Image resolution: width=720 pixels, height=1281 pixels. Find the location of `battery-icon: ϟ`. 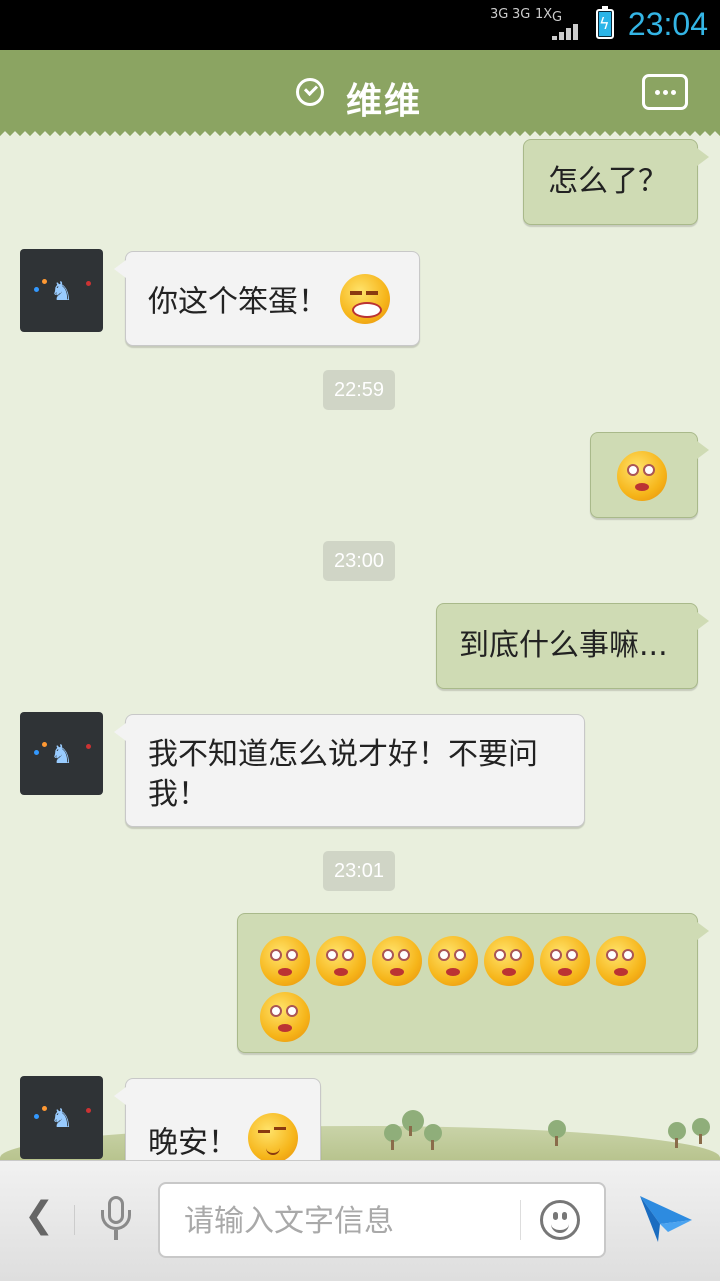

battery-icon: ϟ is located at coordinates (605, 22).